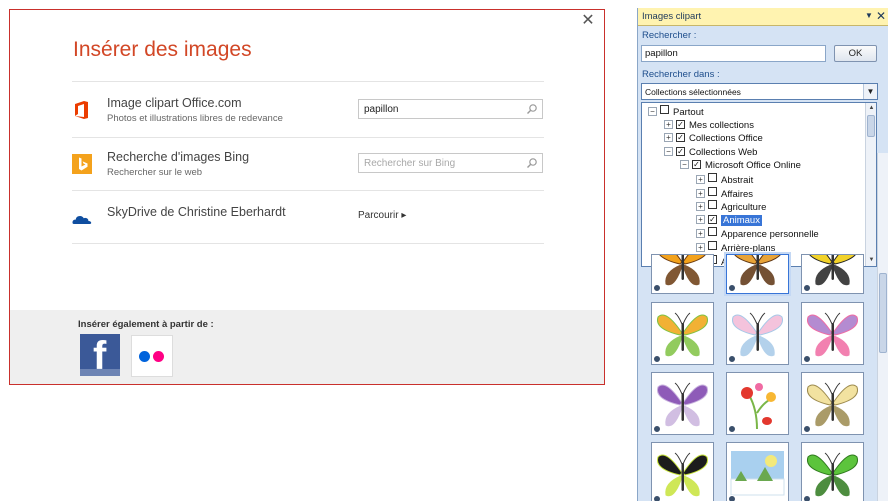  What do you see at coordinates (144, 356) in the screenshot?
I see `flickr-icon` at bounding box center [144, 356].